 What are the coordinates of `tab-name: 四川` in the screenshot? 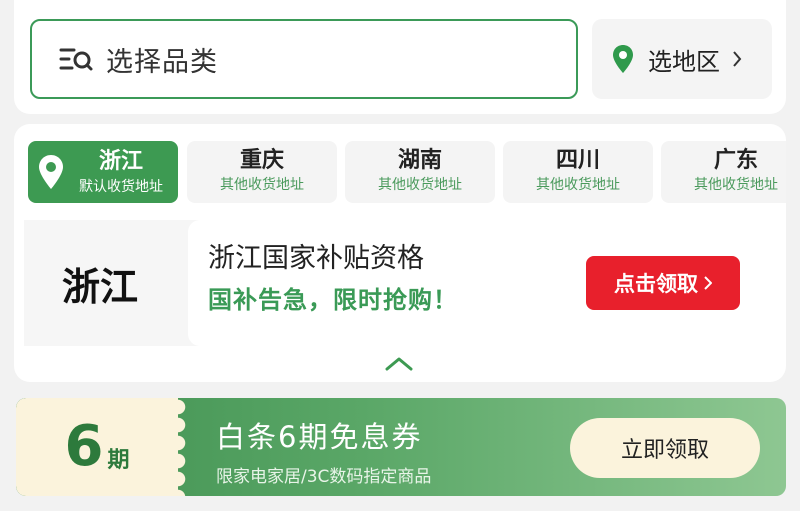 It's located at (577, 160).